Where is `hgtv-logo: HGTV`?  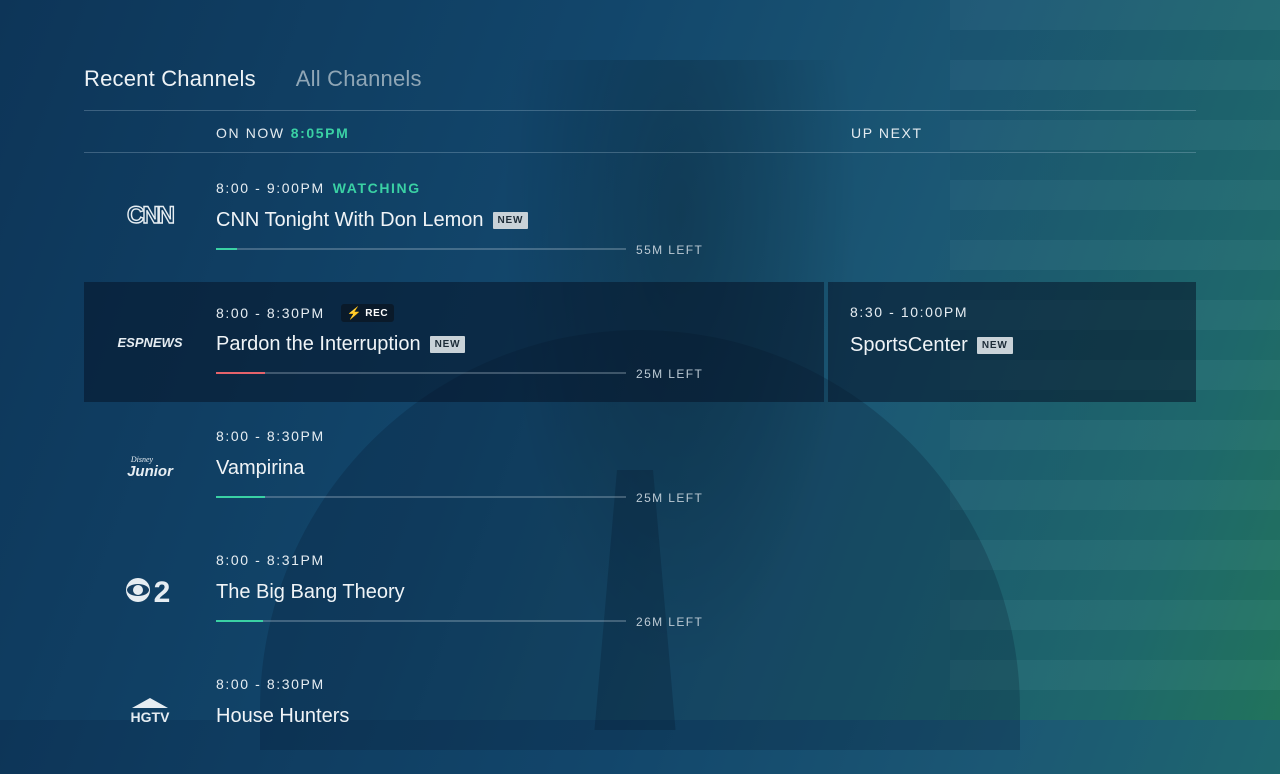
hgtv-logo: HGTV is located at coordinates (150, 711).